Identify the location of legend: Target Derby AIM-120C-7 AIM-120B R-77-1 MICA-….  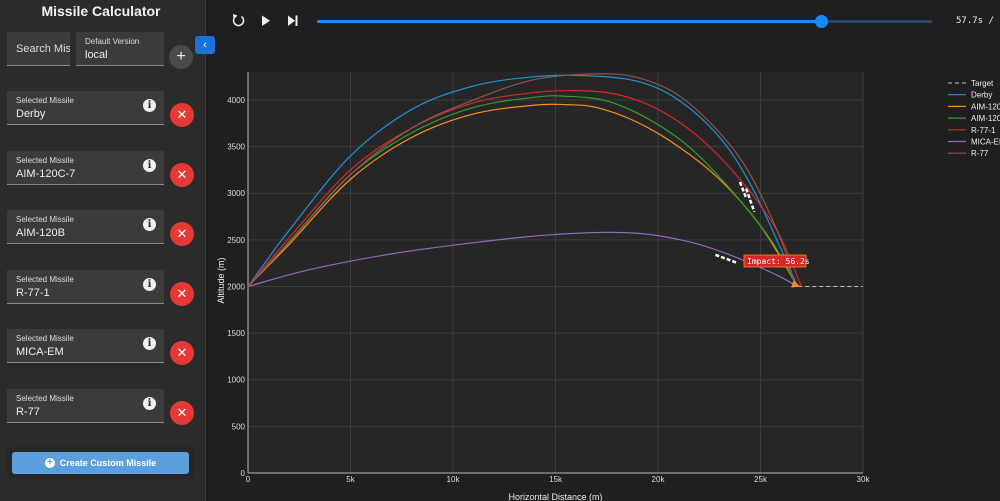
(974, 118).